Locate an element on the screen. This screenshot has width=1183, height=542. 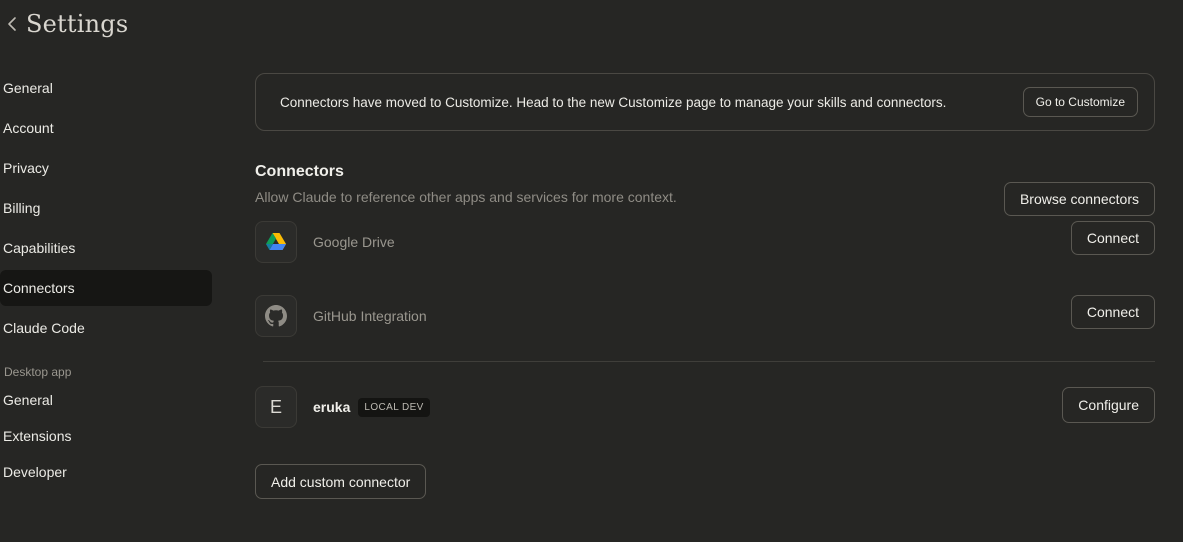
sidebar-item-capabilities: Capabilities is located at coordinates (106, 248).